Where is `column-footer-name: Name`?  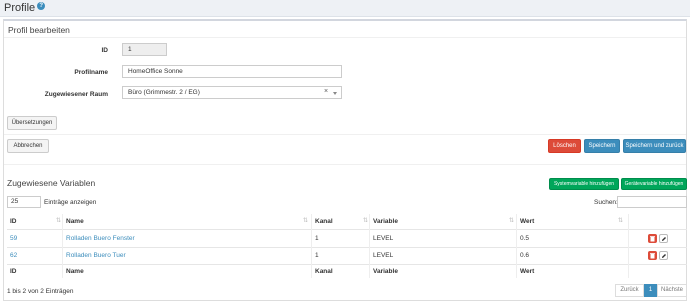 column-footer-name: Name is located at coordinates (75, 271).